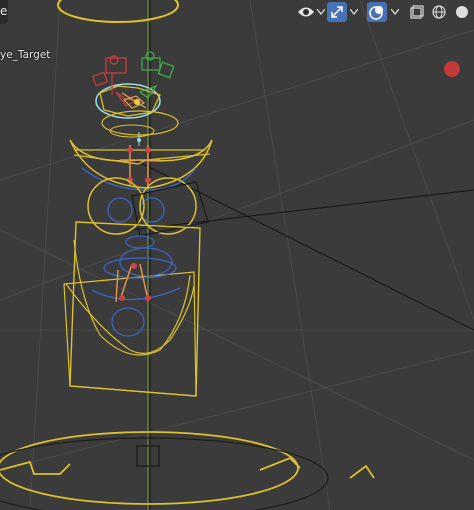 This screenshot has height=510, width=474. I want to click on active-object-label: ye_Target, so click(25, 55).